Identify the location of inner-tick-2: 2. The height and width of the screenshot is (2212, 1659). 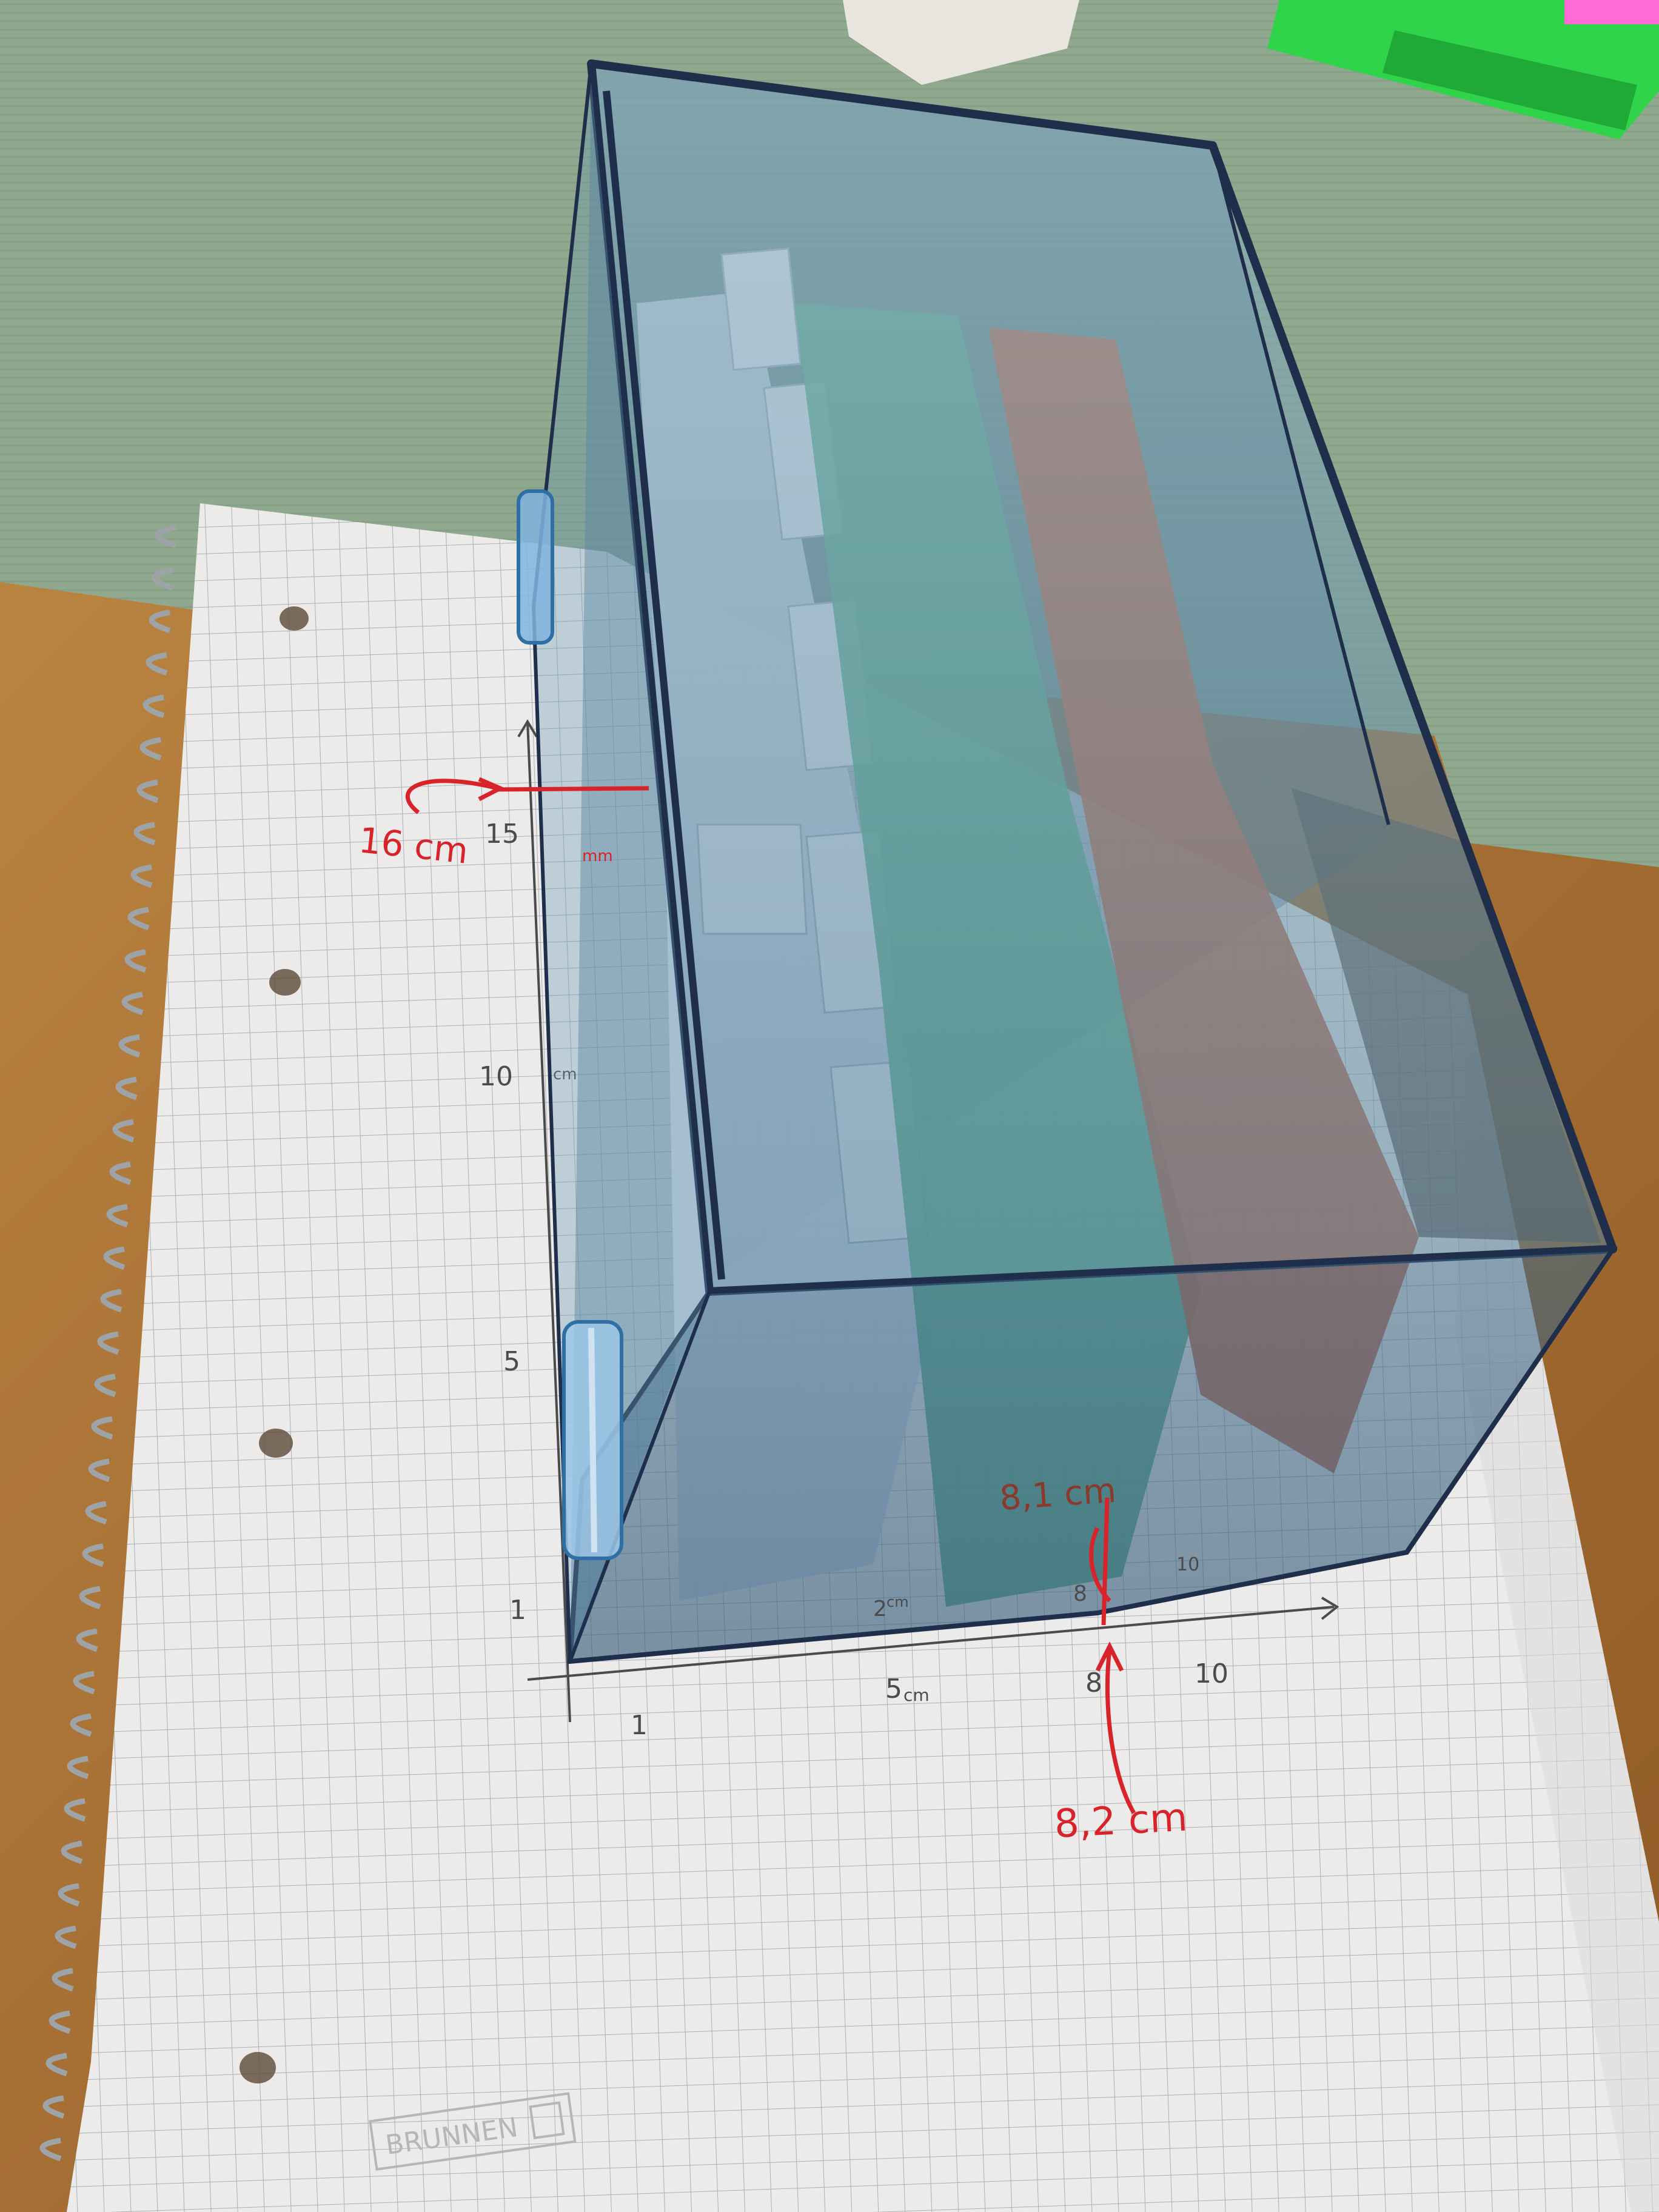
(880, 1609).